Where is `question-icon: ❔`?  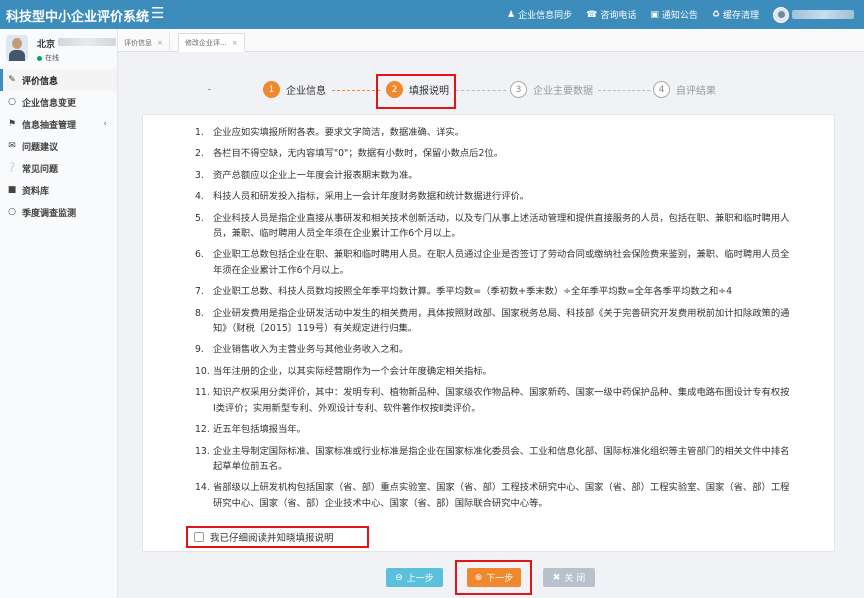 question-icon: ❔ is located at coordinates (12, 168).